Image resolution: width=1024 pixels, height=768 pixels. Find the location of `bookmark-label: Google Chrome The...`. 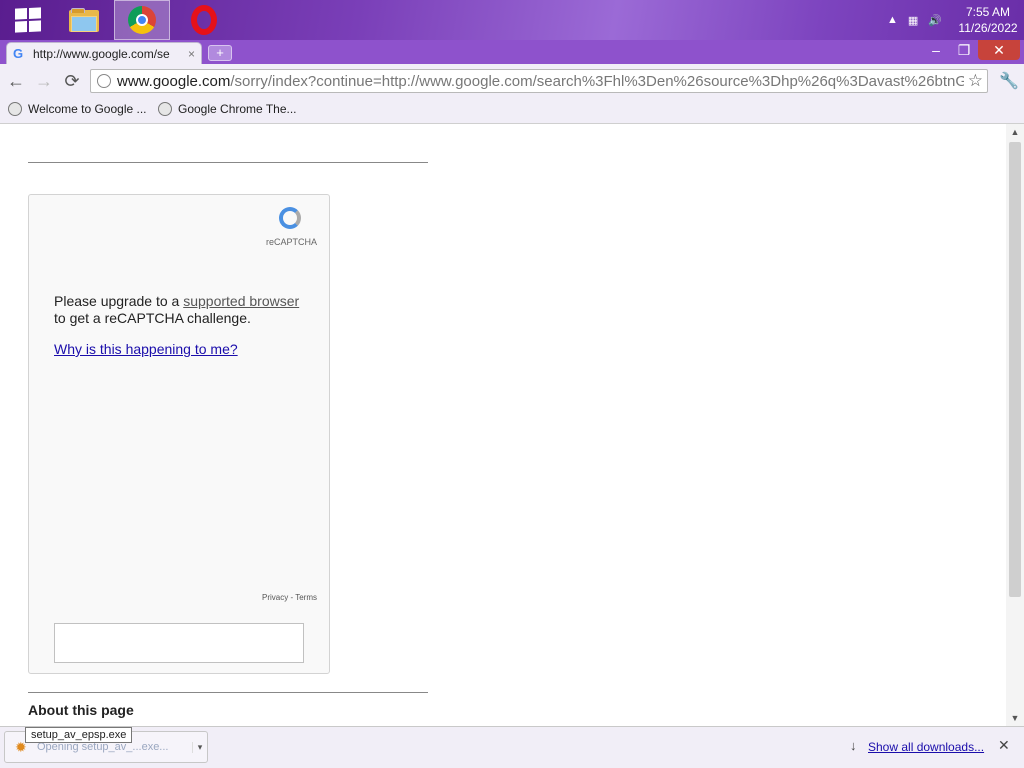

bookmark-label: Google Chrome The... is located at coordinates (237, 109).